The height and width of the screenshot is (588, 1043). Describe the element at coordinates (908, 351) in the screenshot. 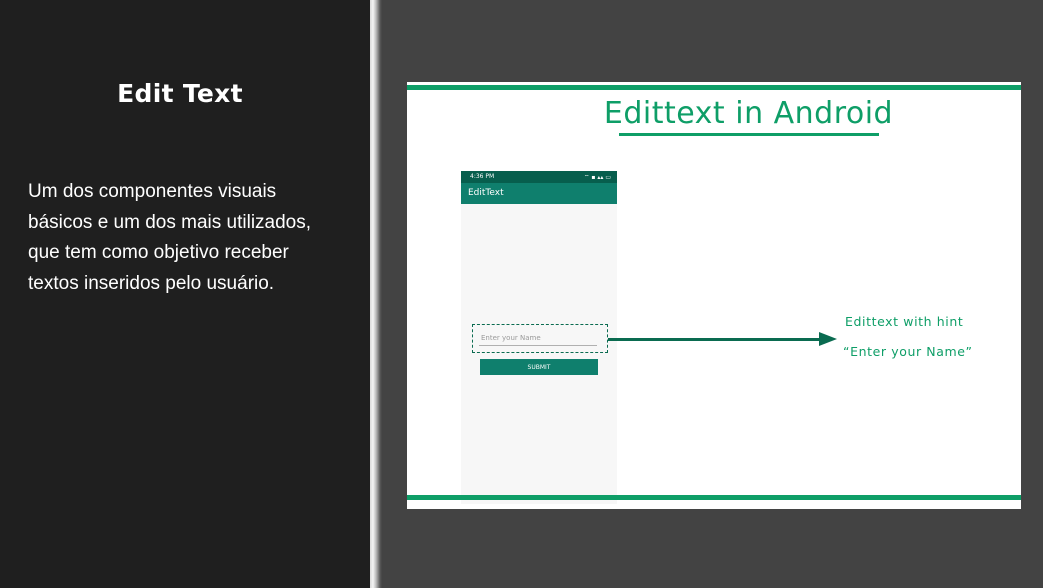

I see `callout-hint-text: “Enter your Name”` at that location.